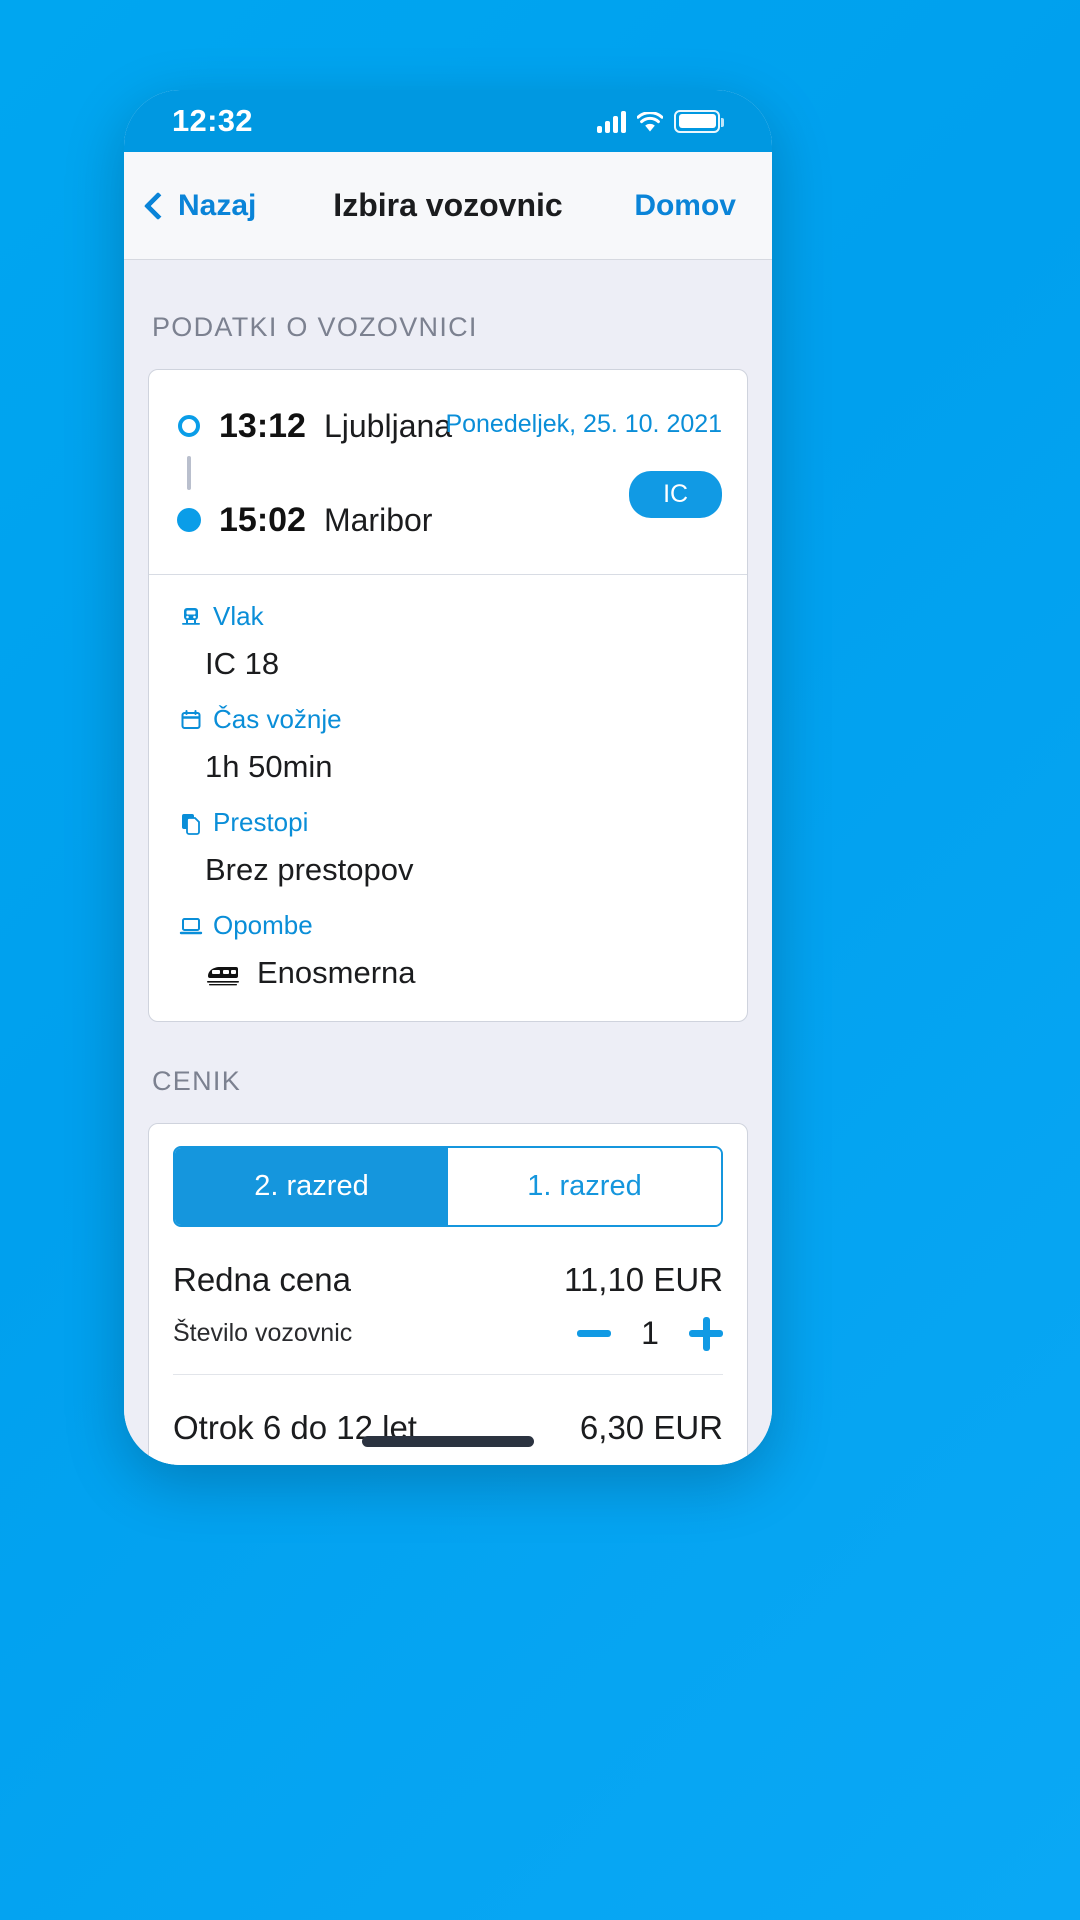 The width and height of the screenshot is (1080, 1920). I want to click on arrival-marker, so click(189, 520).